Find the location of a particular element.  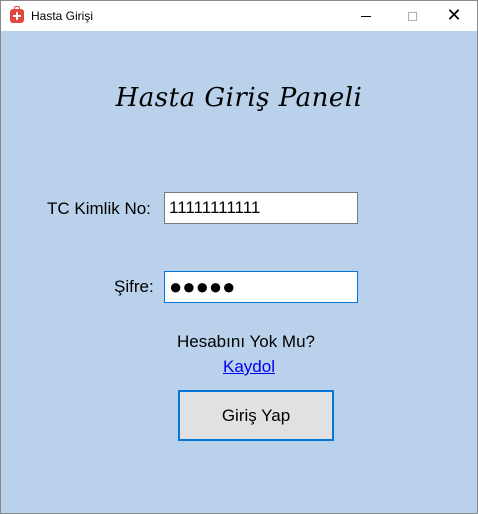

page-title: Hasta Giriş Paneli is located at coordinates (239, 98).